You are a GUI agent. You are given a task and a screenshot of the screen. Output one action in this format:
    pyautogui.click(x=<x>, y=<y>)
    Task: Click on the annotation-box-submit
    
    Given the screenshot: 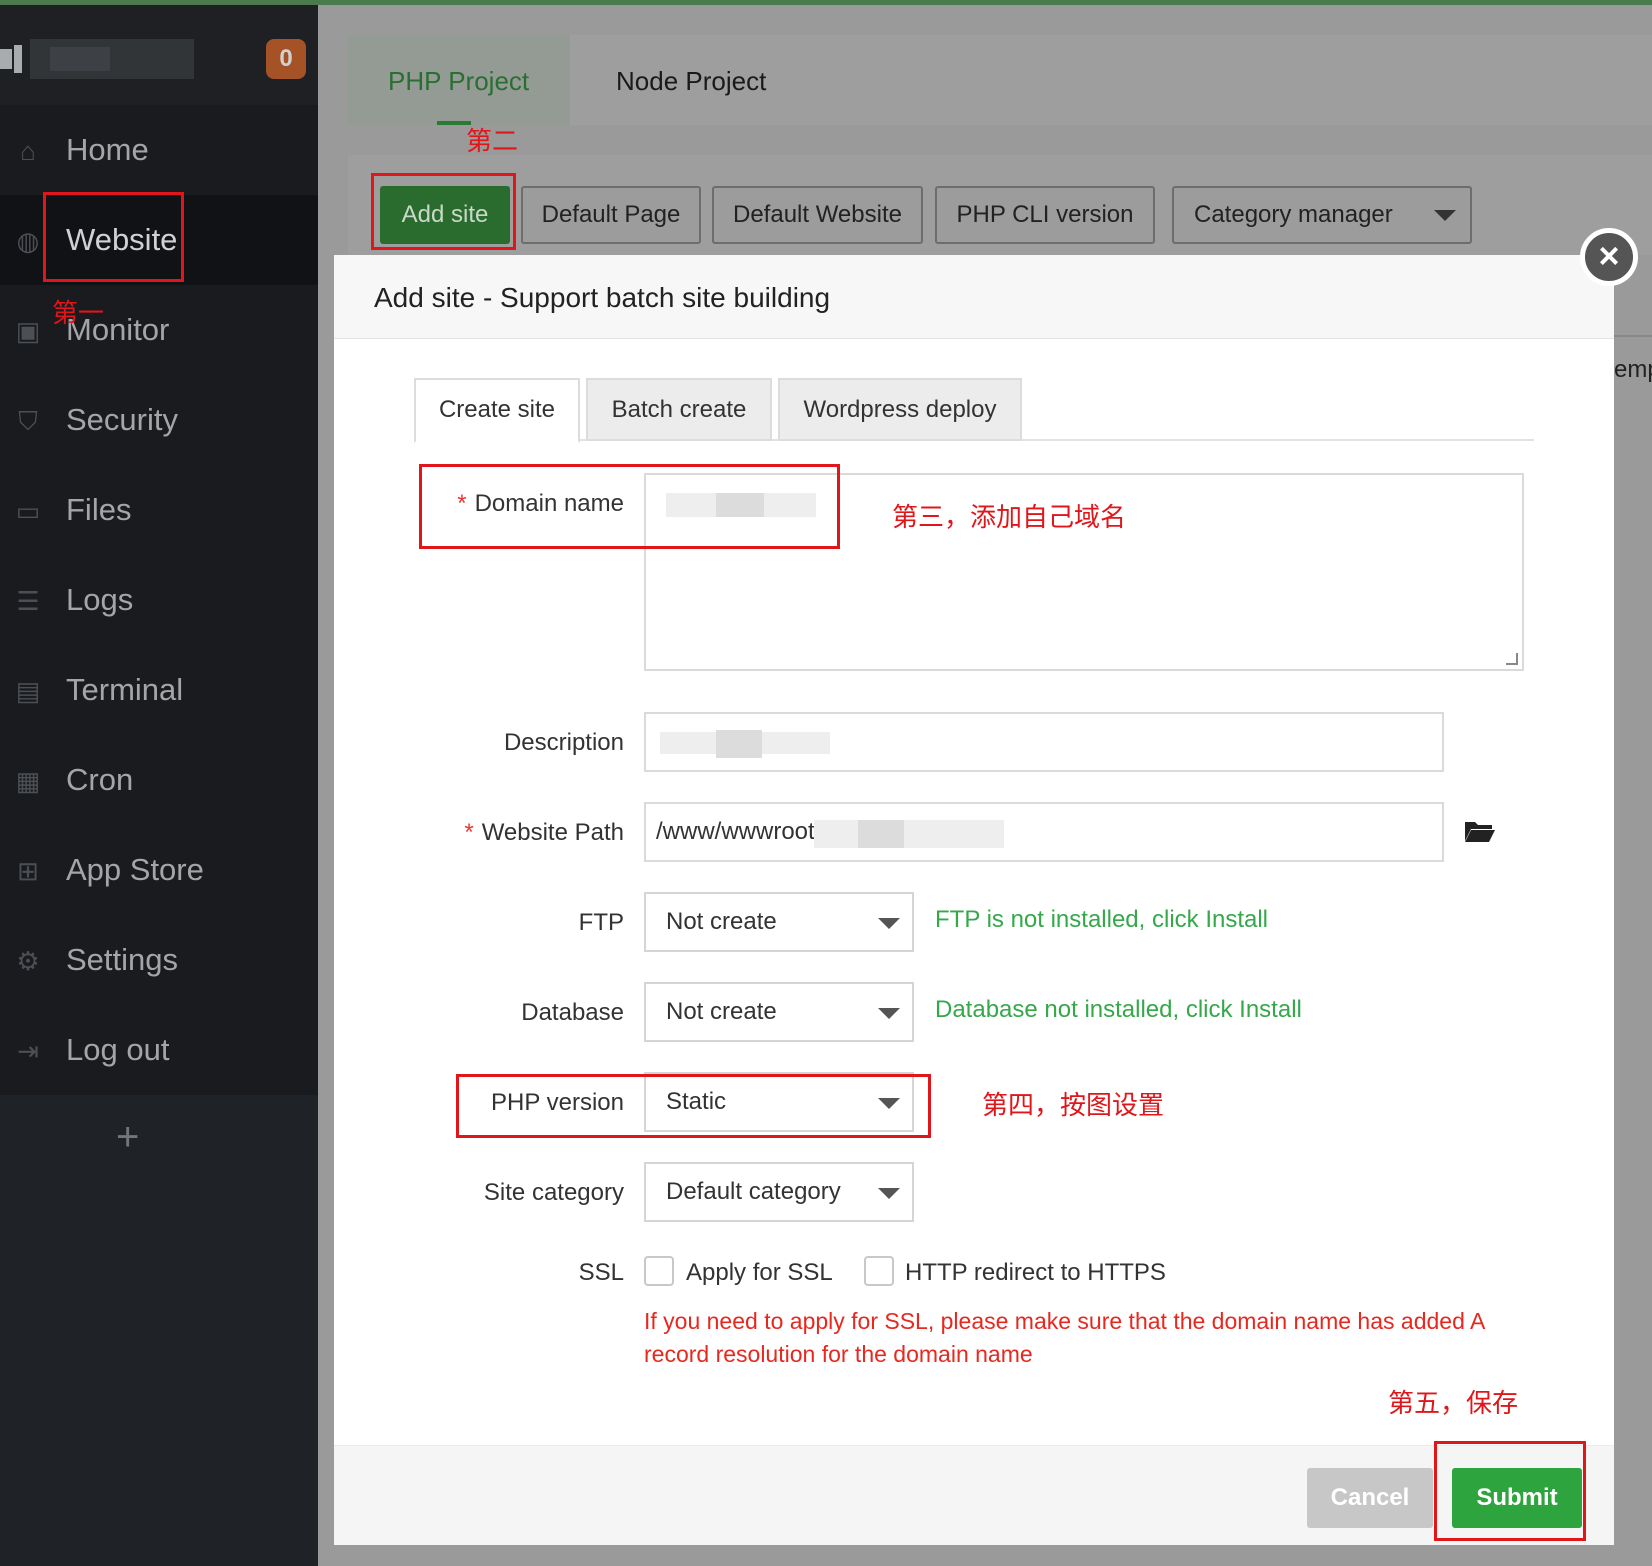 What is the action you would take?
    pyautogui.click(x=1510, y=1491)
    